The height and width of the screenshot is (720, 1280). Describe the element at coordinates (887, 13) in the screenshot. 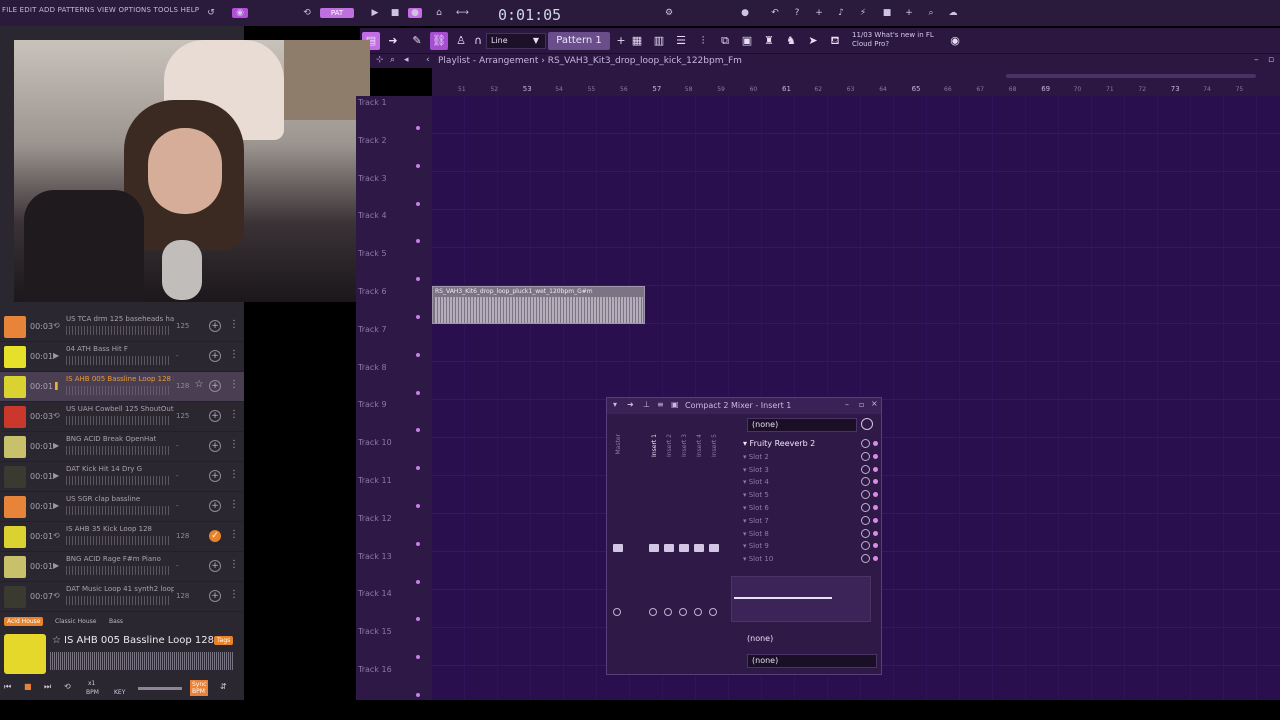

I see `stop-all-icon: ■` at that location.